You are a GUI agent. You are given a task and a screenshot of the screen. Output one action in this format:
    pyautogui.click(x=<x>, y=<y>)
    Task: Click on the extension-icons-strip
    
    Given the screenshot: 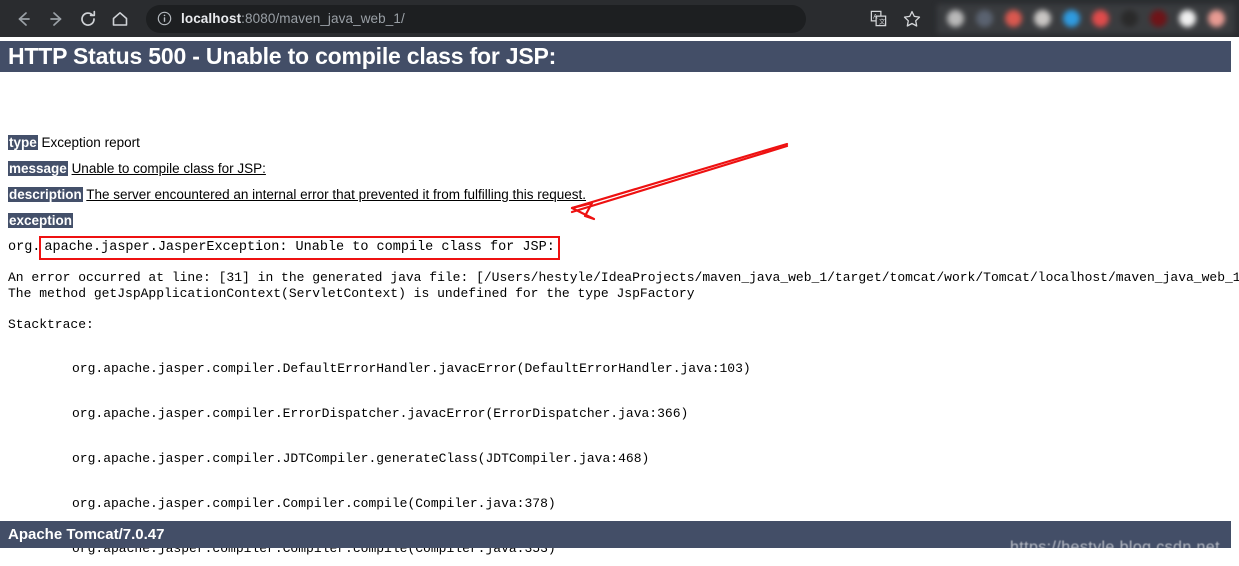 What is the action you would take?
    pyautogui.click(x=1086, y=18)
    